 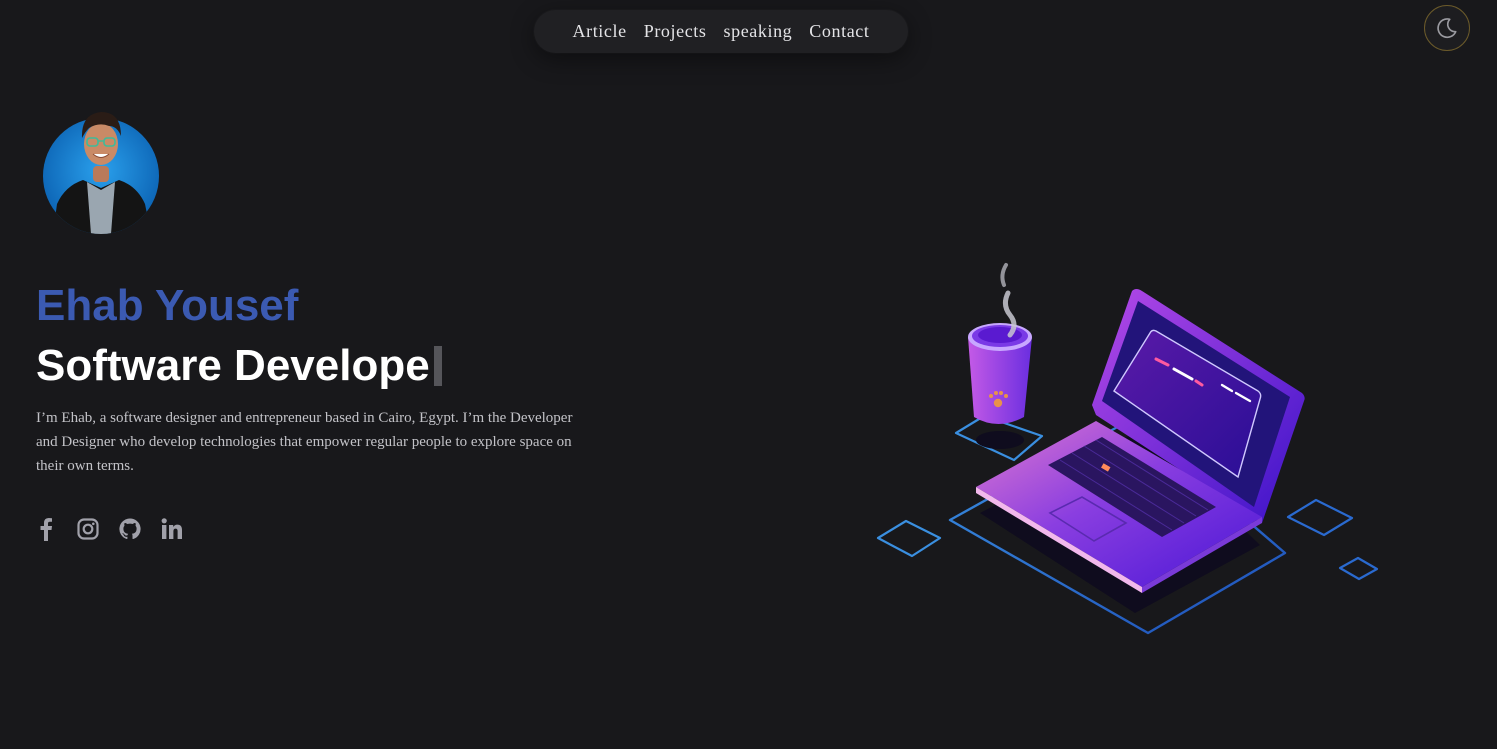 I want to click on hero-role: Software Develope, so click(x=239, y=366).